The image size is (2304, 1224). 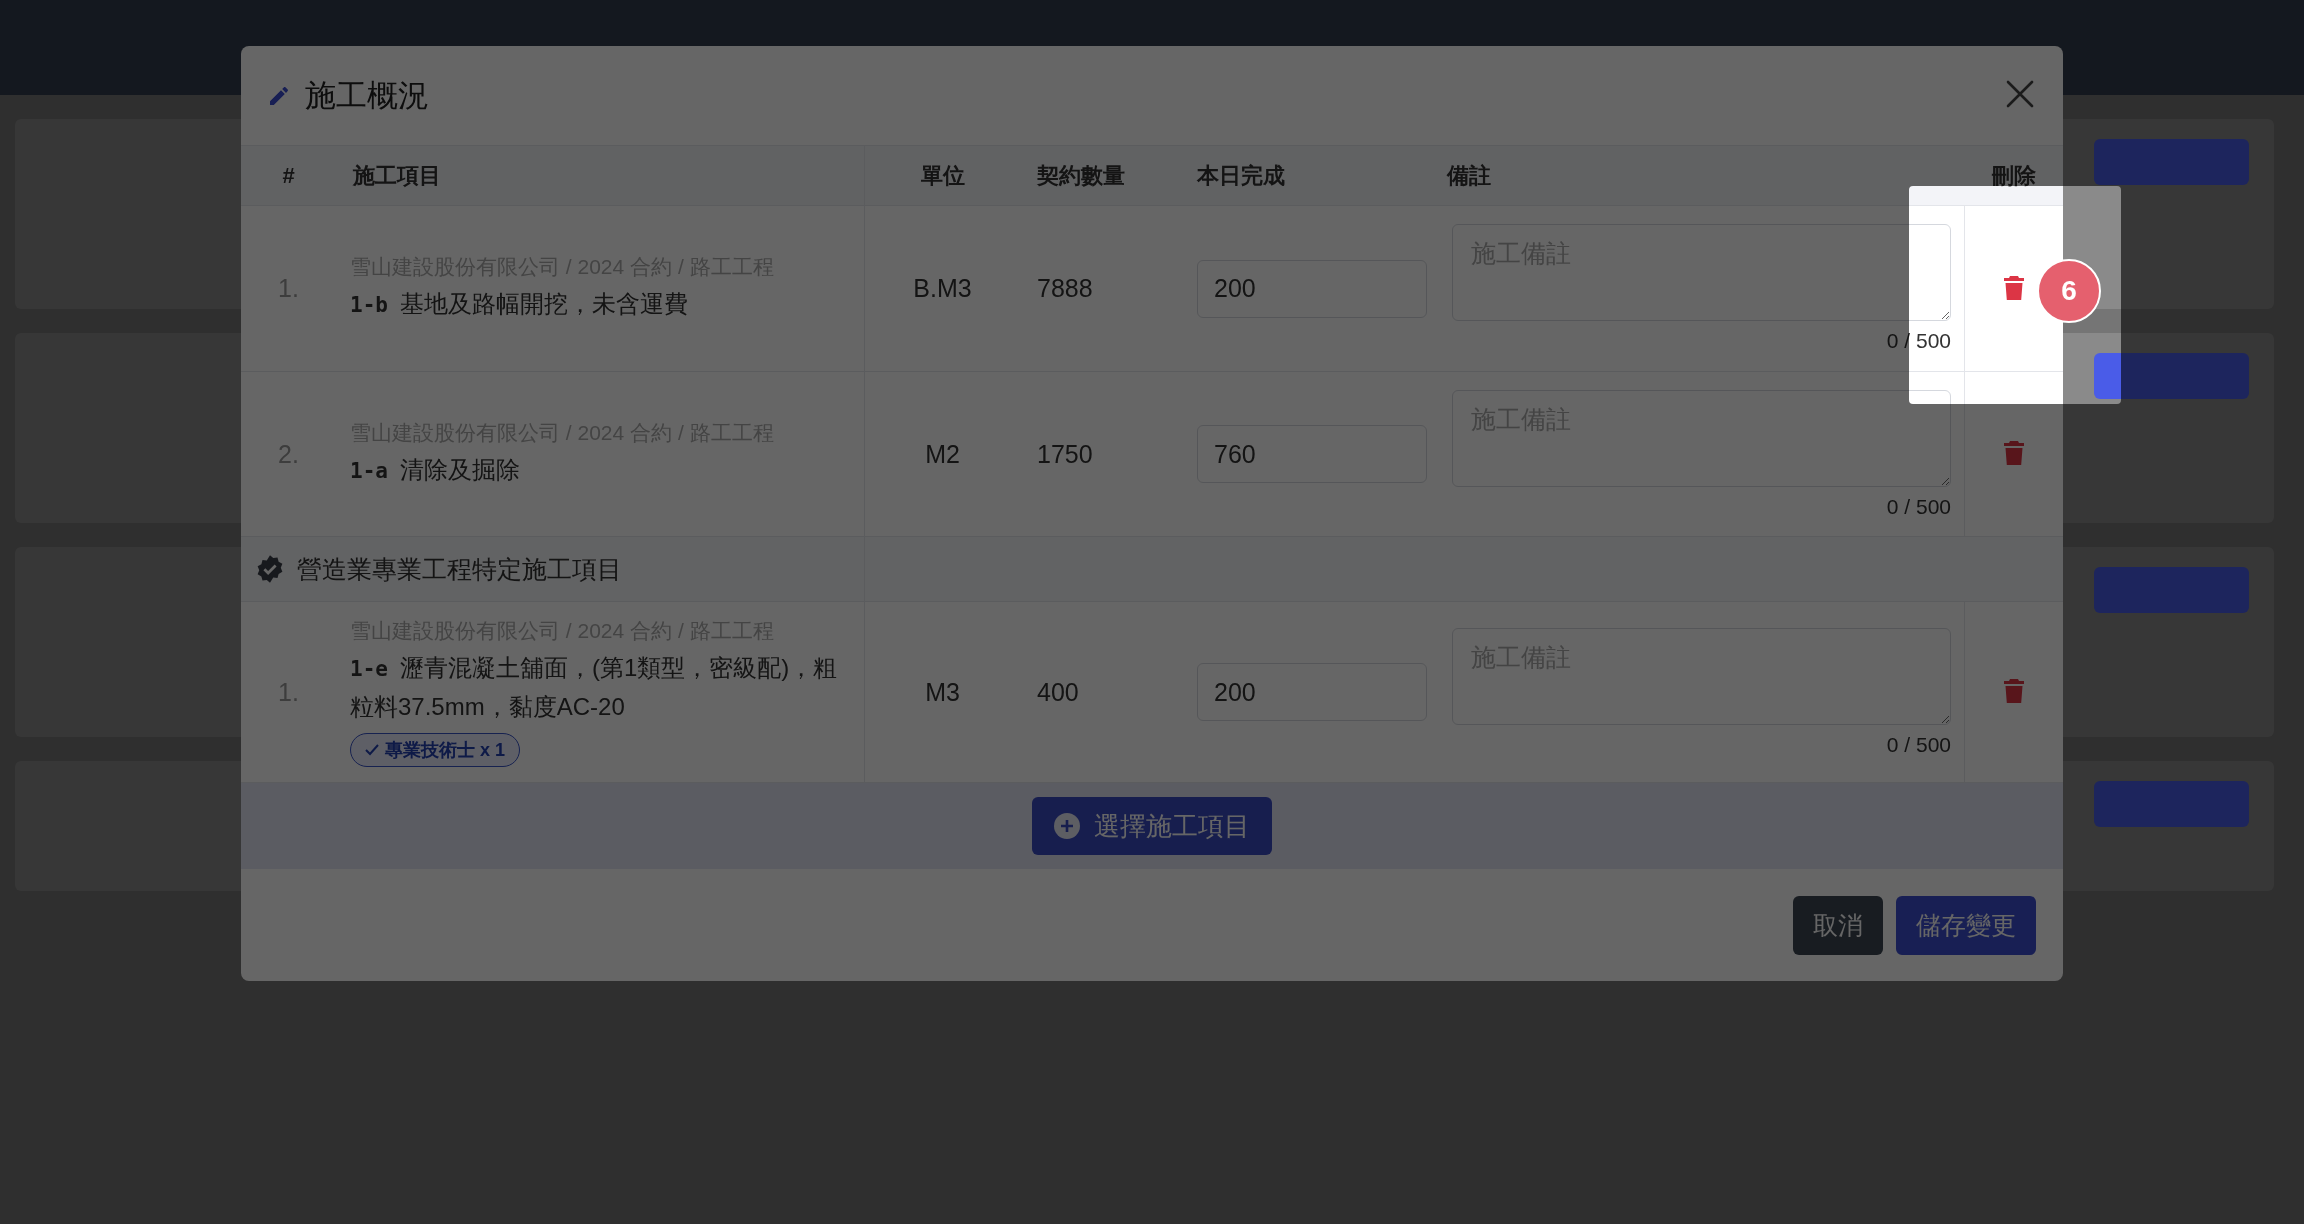 I want to click on column-header: 刪除, so click(x=2014, y=175).